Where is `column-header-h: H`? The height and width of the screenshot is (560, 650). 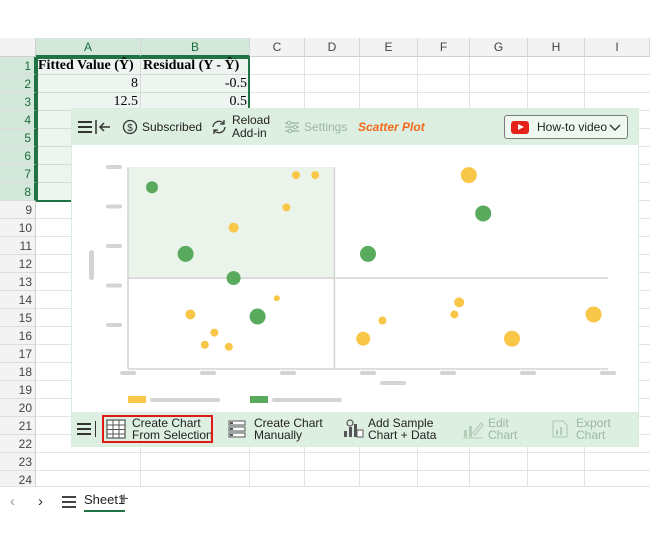
column-header-h: H is located at coordinates (556, 47).